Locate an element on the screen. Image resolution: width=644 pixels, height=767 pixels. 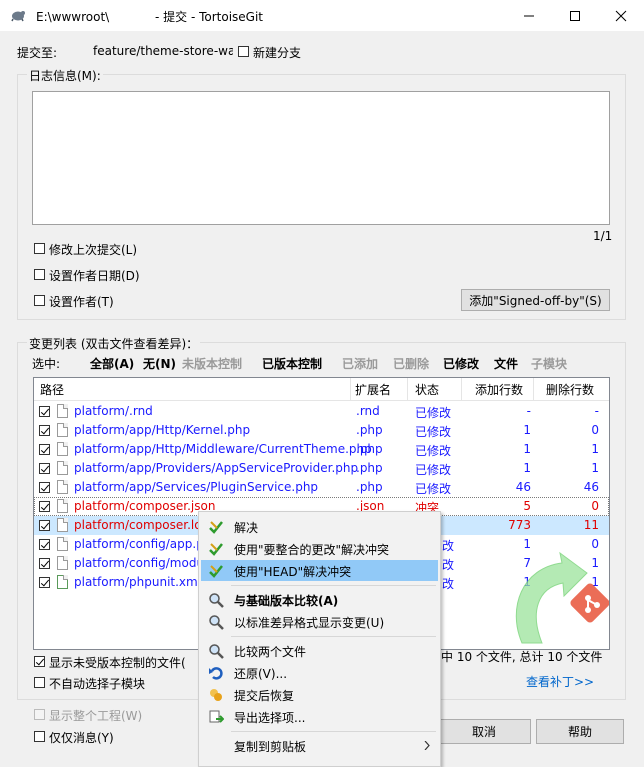
view-patch-link: 查看补丁>> is located at coordinates (560, 681).